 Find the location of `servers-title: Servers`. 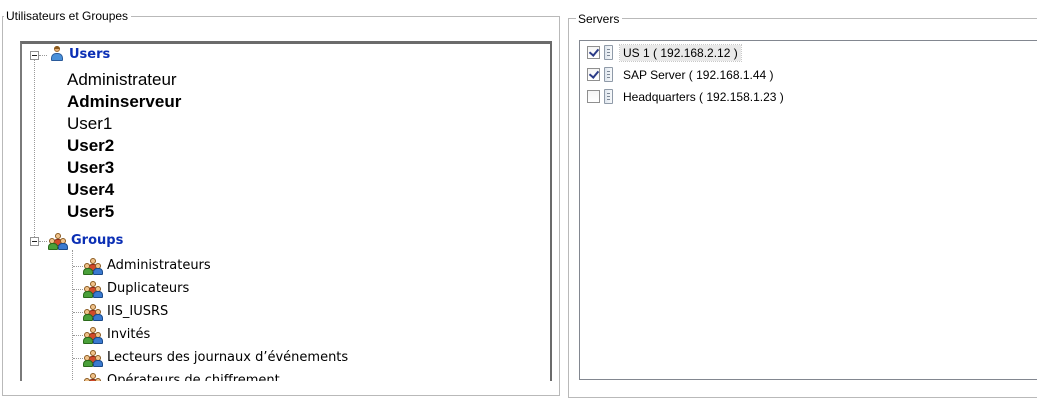

servers-title: Servers is located at coordinates (599, 19).